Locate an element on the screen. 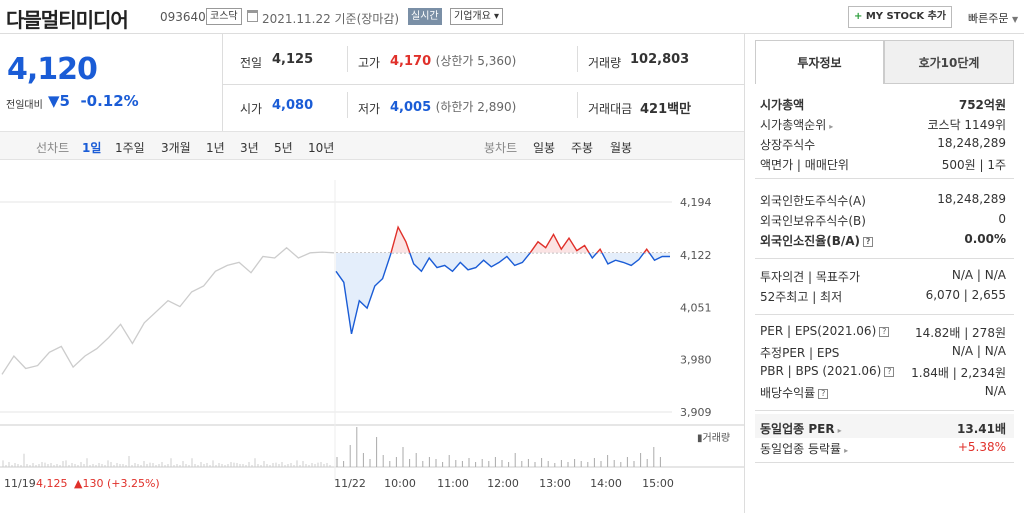 The width and height of the screenshot is (1024, 513). info-row: PER | EPS(2021.06)? 14.82배 | 278원 is located at coordinates (883, 333).